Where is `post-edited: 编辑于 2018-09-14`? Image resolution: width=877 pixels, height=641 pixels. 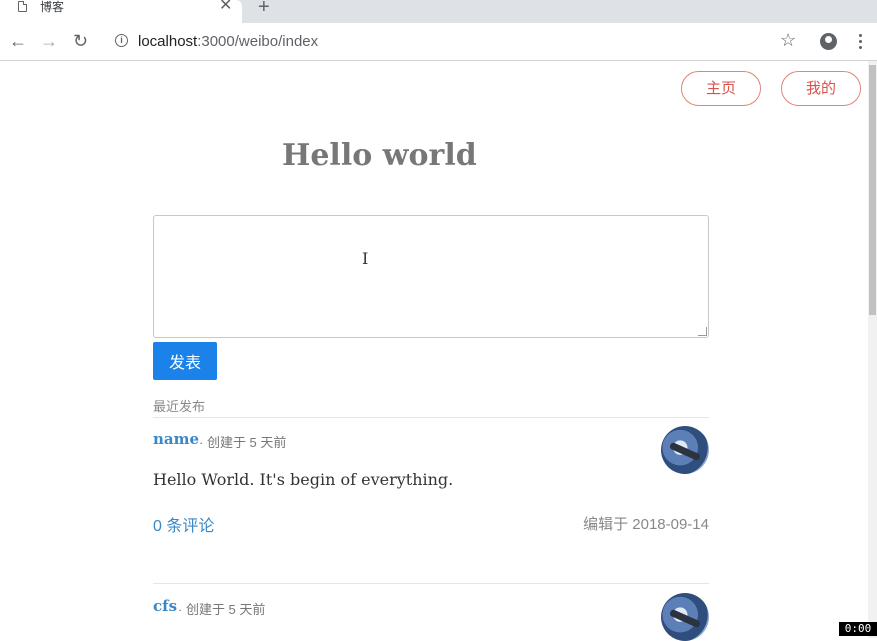 post-edited: 编辑于 2018-09-14 is located at coordinates (646, 524).